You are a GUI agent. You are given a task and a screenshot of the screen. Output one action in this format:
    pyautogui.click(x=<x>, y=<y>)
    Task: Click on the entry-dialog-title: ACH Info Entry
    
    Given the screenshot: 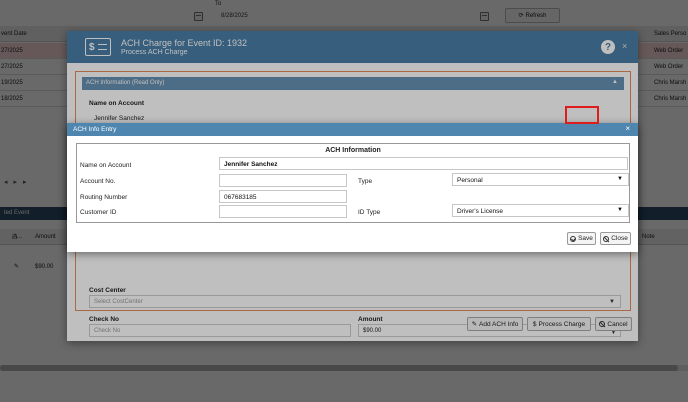 What is the action you would take?
    pyautogui.click(x=95, y=129)
    